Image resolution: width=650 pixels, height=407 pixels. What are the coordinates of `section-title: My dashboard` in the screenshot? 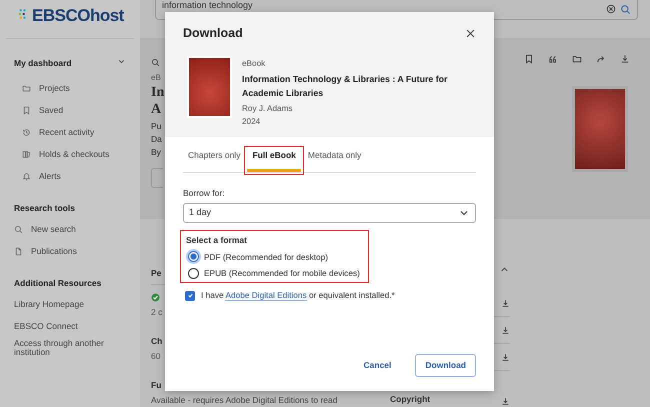 It's located at (43, 63).